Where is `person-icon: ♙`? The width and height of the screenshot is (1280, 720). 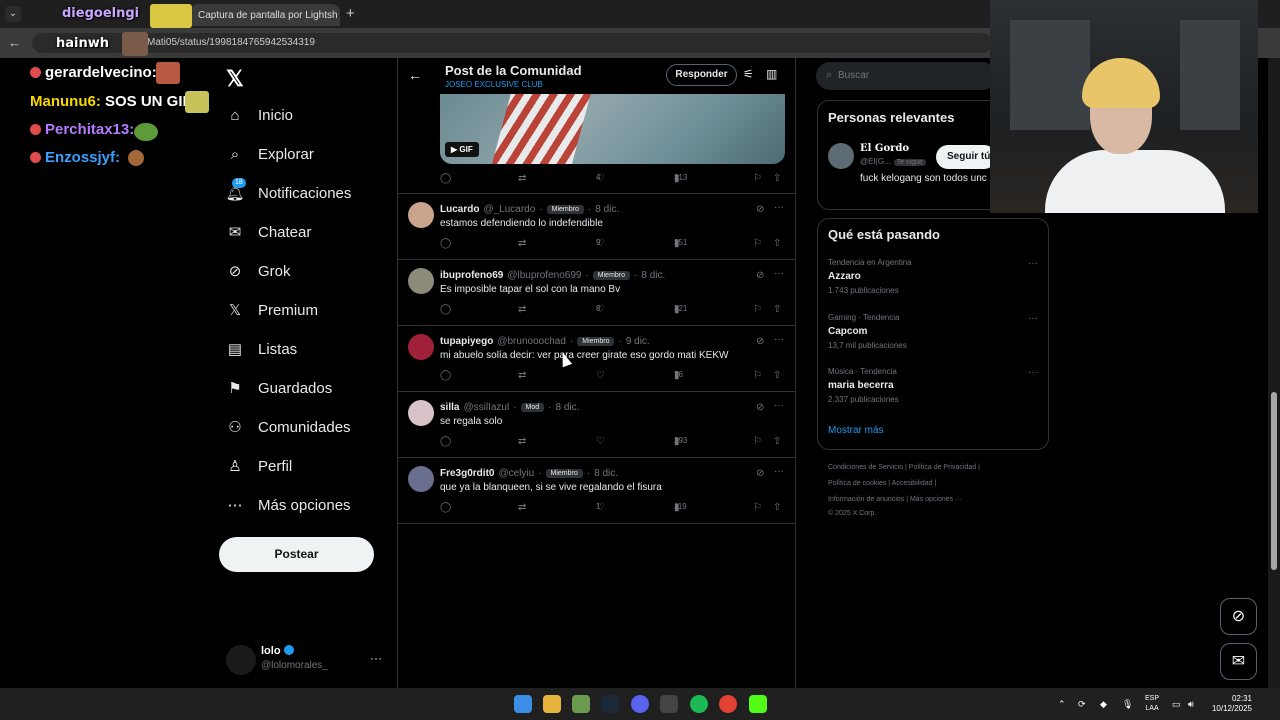
person-icon: ♙ is located at coordinates (235, 466).